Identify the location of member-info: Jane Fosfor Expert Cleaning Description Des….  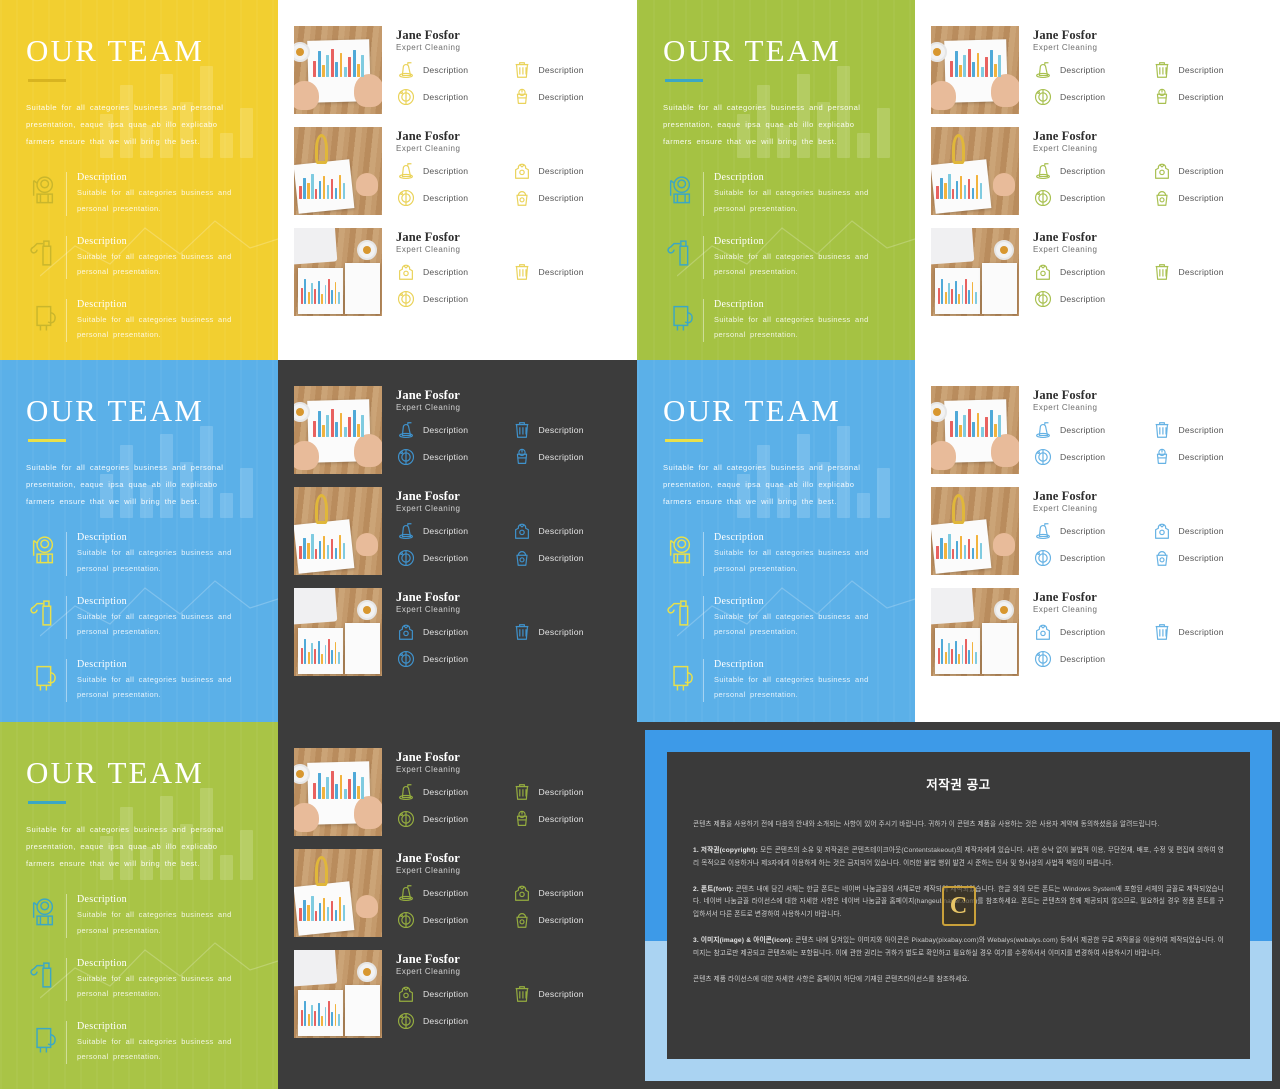
(509, 531).